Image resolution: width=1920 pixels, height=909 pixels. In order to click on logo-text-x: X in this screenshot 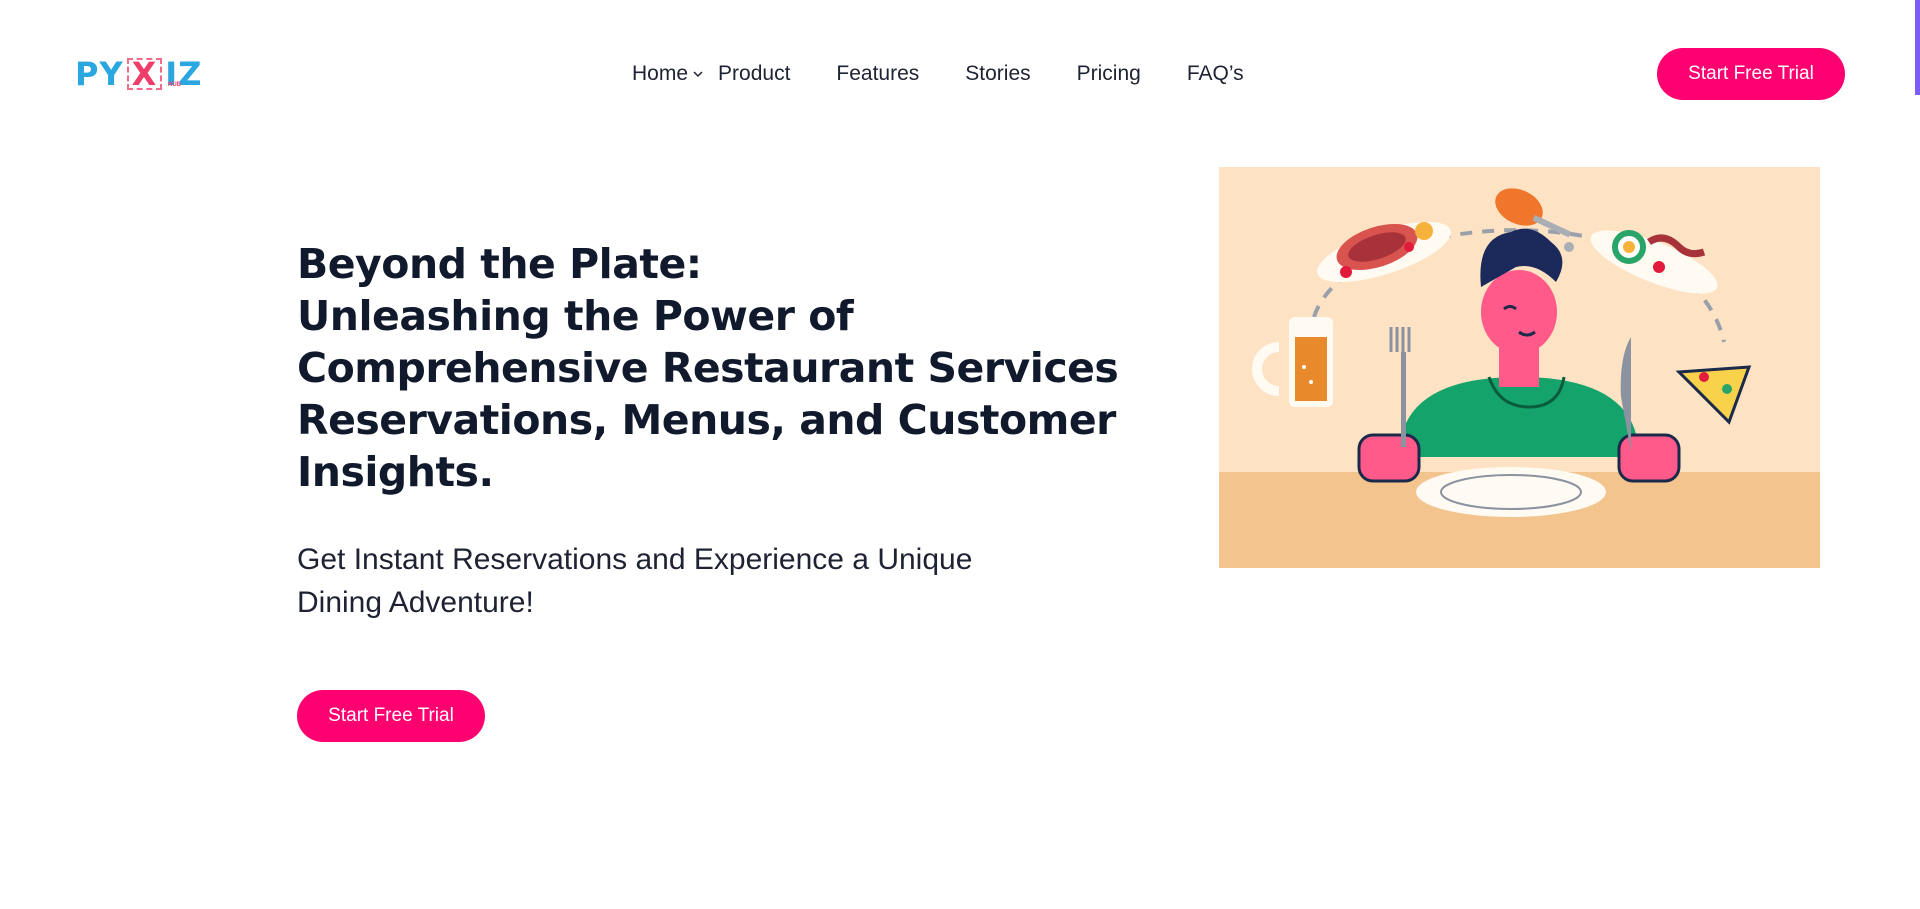, I will do `click(144, 74)`.